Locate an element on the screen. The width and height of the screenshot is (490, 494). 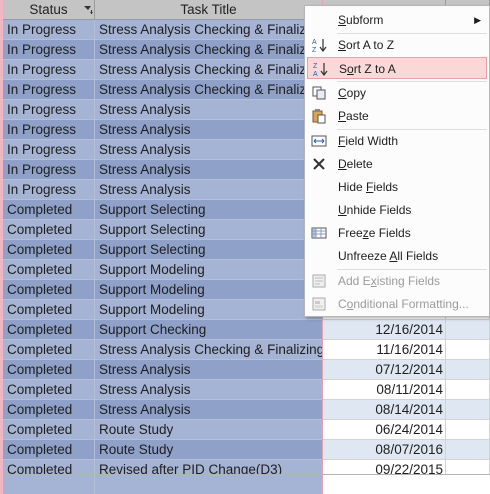
menu-item-field-width: Field Width is located at coordinates (397, 141).